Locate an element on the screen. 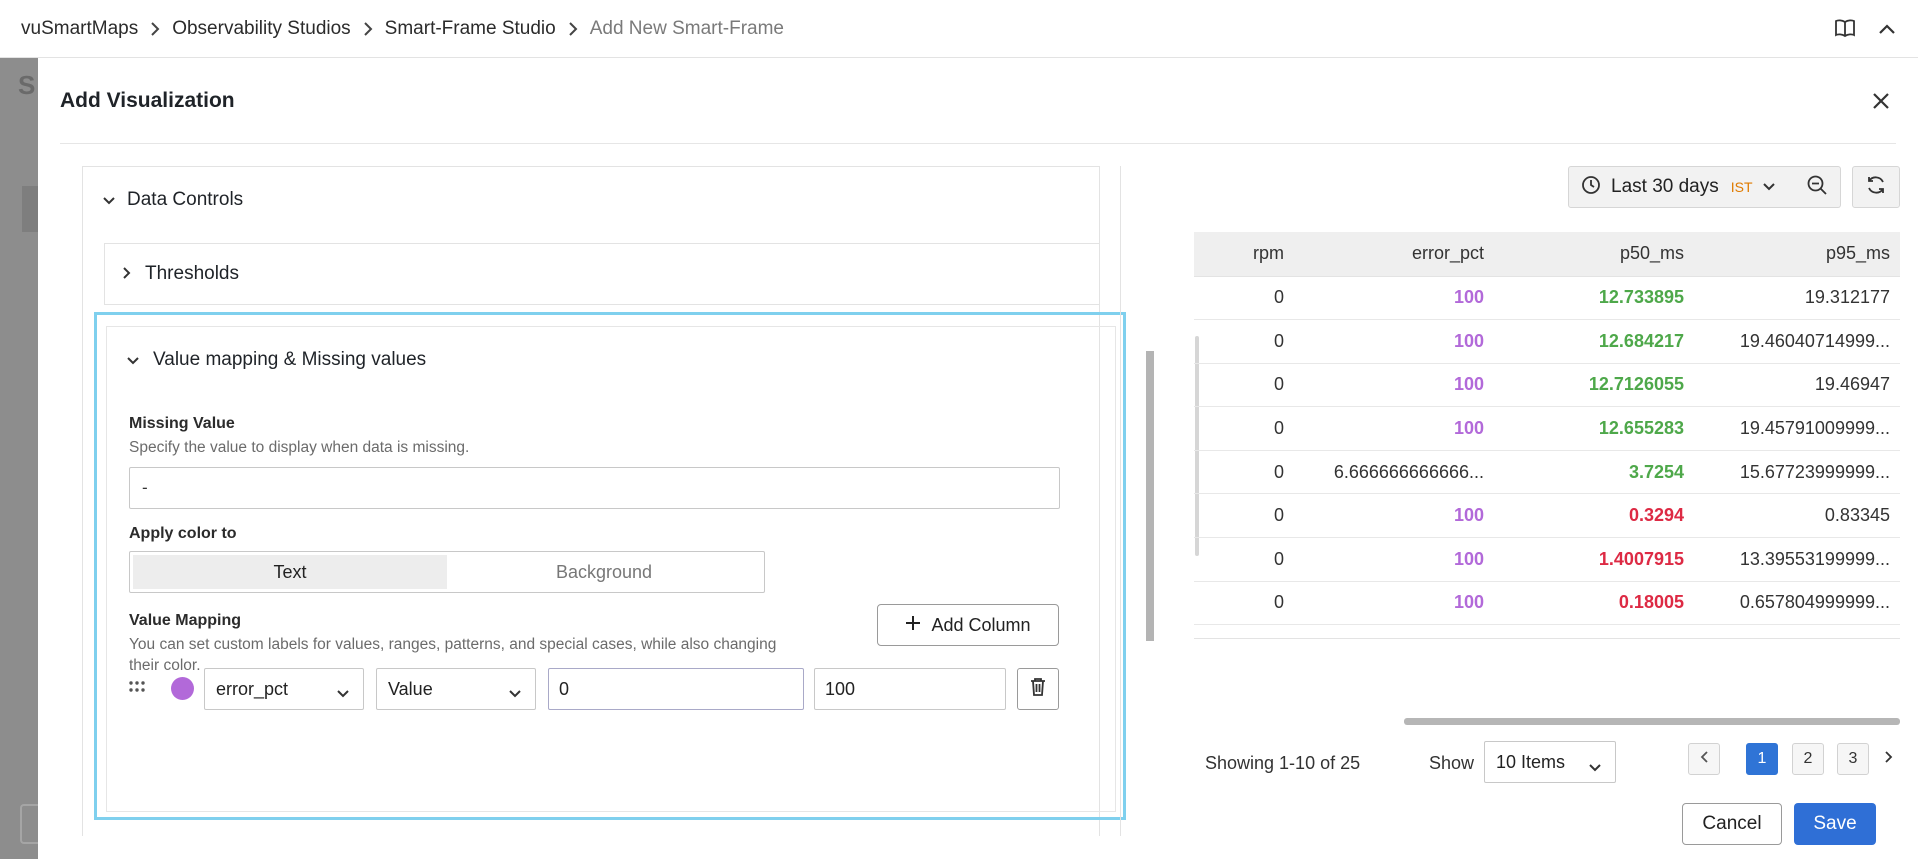  modal-header-divider is located at coordinates (978, 143).